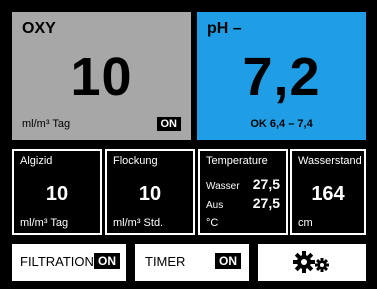 This screenshot has width=377, height=289. What do you see at coordinates (330, 161) in the screenshot?
I see `wasserstand-label: Wasserstand` at bounding box center [330, 161].